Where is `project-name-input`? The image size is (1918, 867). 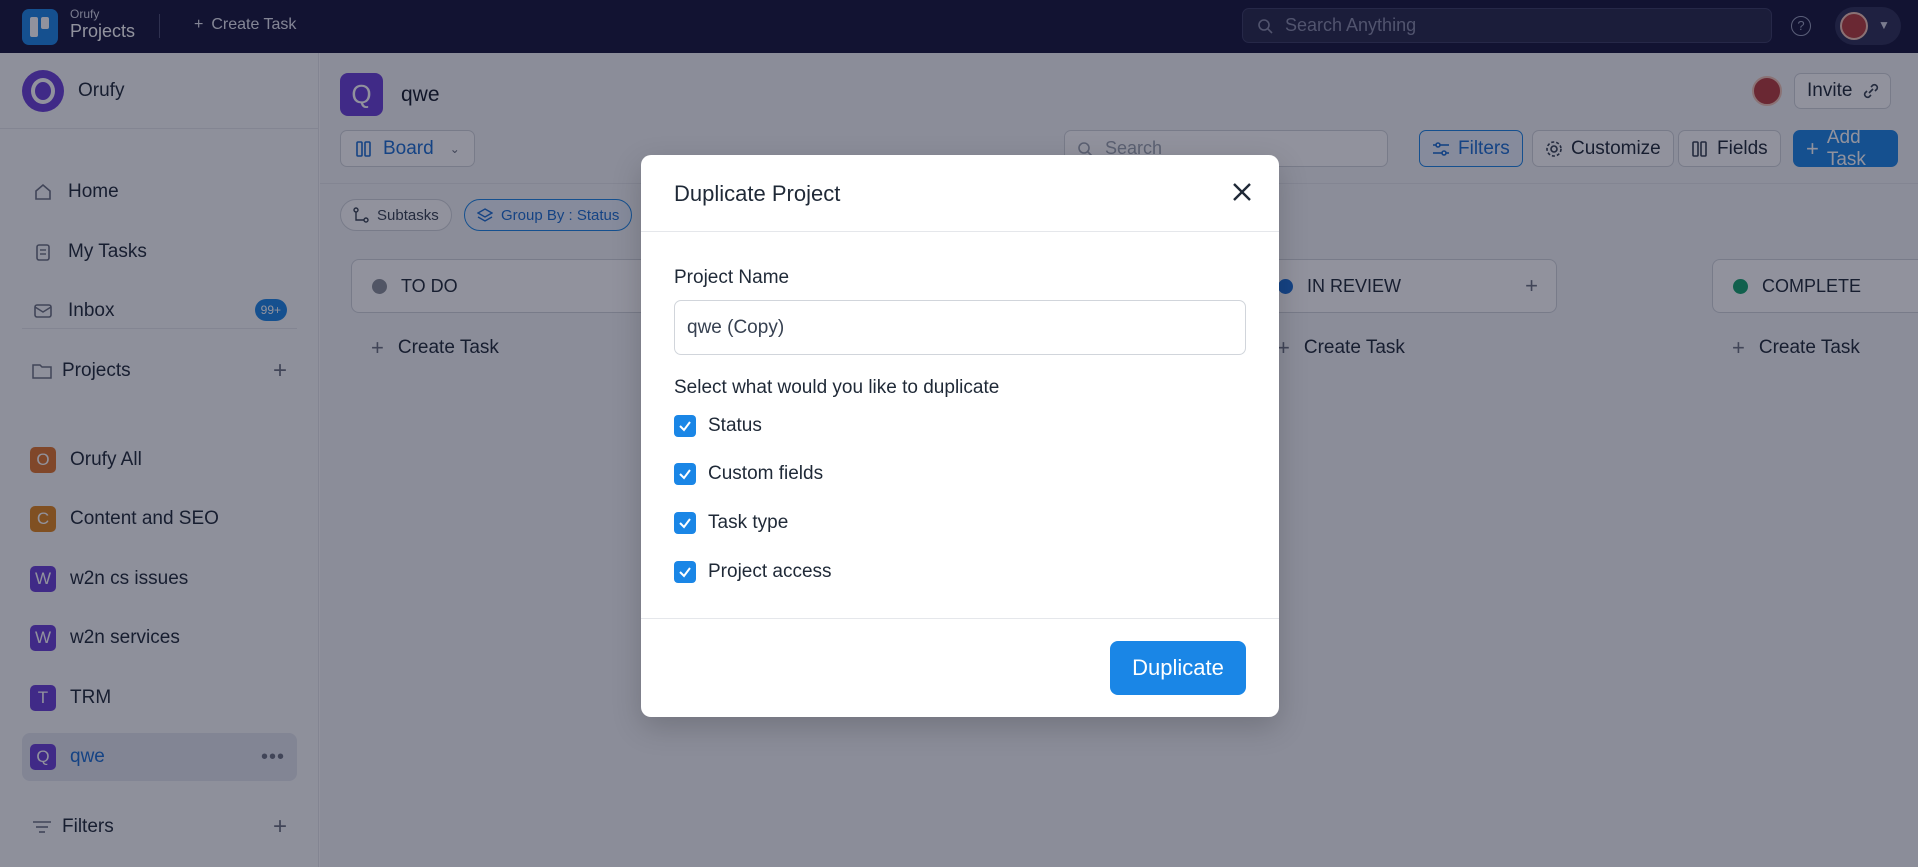
project-name-input is located at coordinates (960, 327).